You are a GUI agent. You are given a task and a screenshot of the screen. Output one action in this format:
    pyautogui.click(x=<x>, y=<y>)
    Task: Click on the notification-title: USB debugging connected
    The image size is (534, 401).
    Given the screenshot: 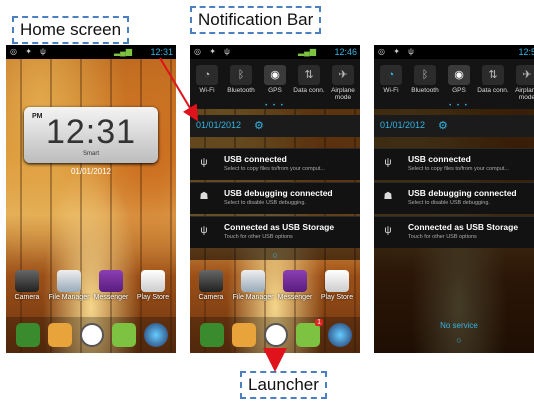 What is the action you would take?
    pyautogui.click(x=278, y=193)
    